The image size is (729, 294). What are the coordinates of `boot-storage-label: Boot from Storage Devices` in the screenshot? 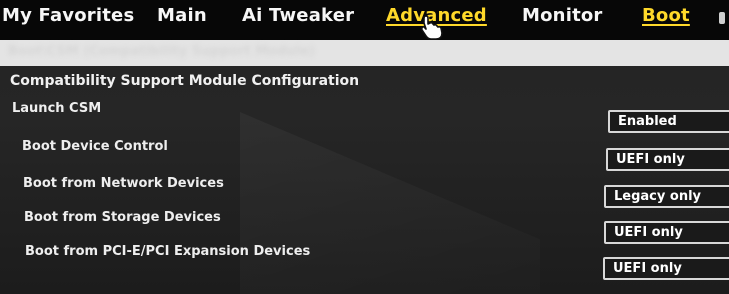 It's located at (122, 217).